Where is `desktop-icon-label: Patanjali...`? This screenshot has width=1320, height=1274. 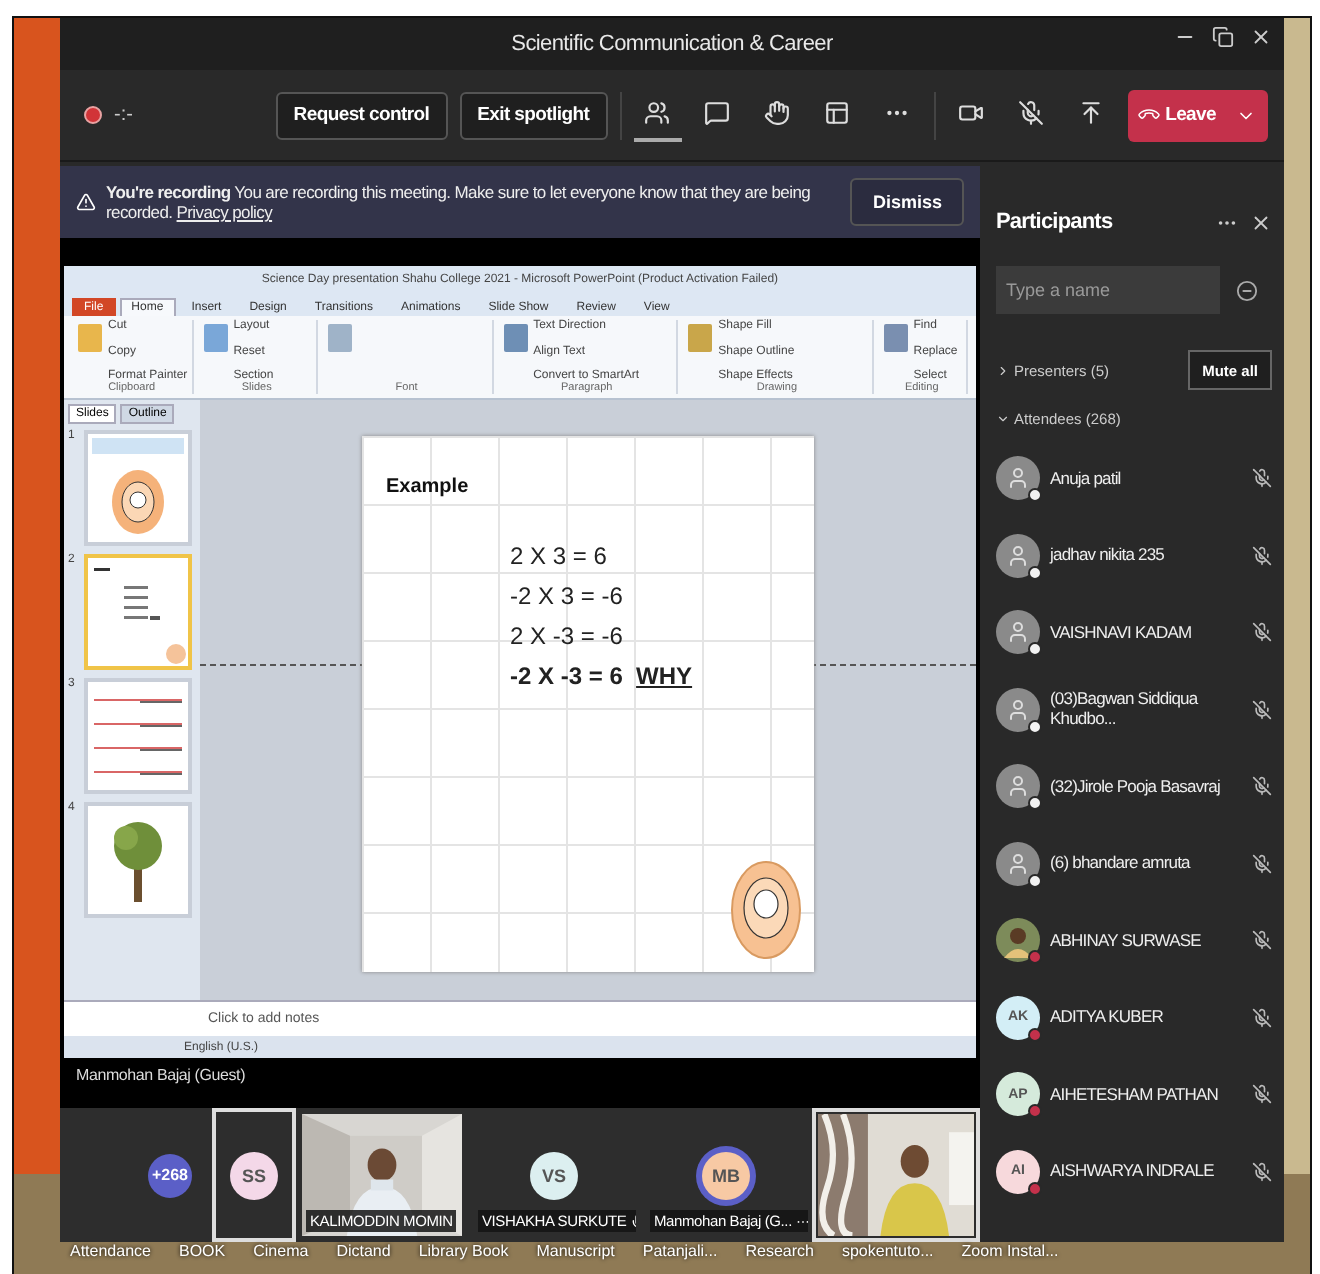 desktop-icon-label: Patanjali... is located at coordinates (680, 1251).